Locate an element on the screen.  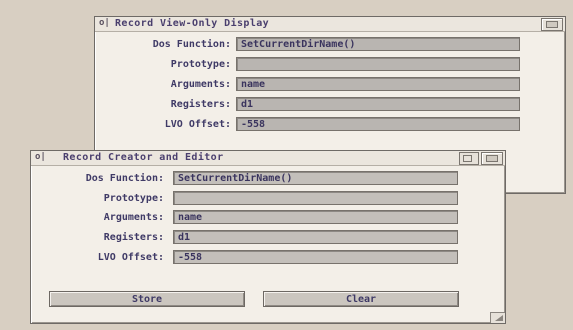
resize-gadget-icon is located at coordinates (497, 317).